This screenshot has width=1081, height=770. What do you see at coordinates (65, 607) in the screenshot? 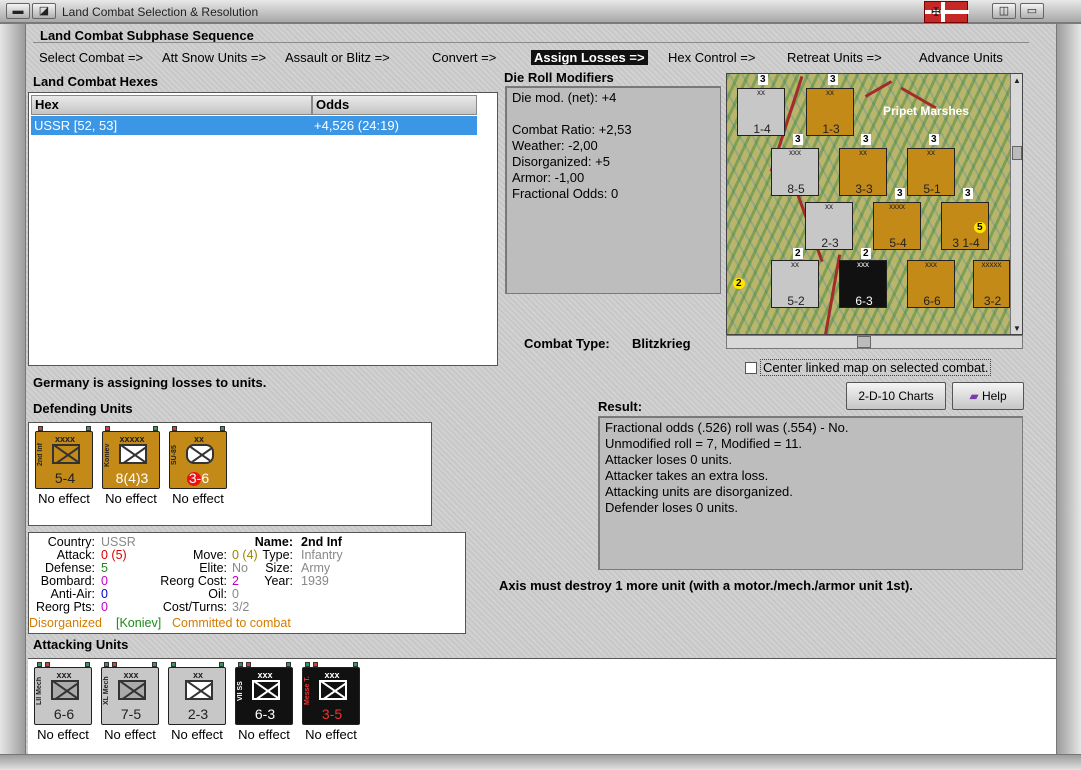
I see `detail-label: Reorg Pts:` at bounding box center [65, 607].